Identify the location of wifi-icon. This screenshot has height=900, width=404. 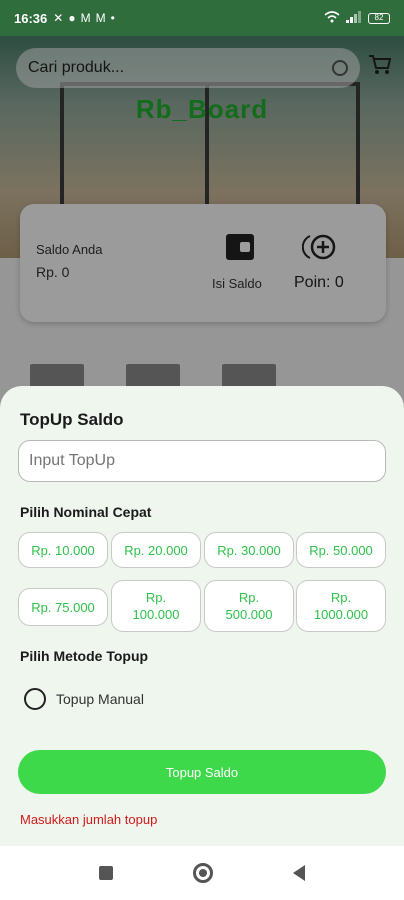
(332, 18).